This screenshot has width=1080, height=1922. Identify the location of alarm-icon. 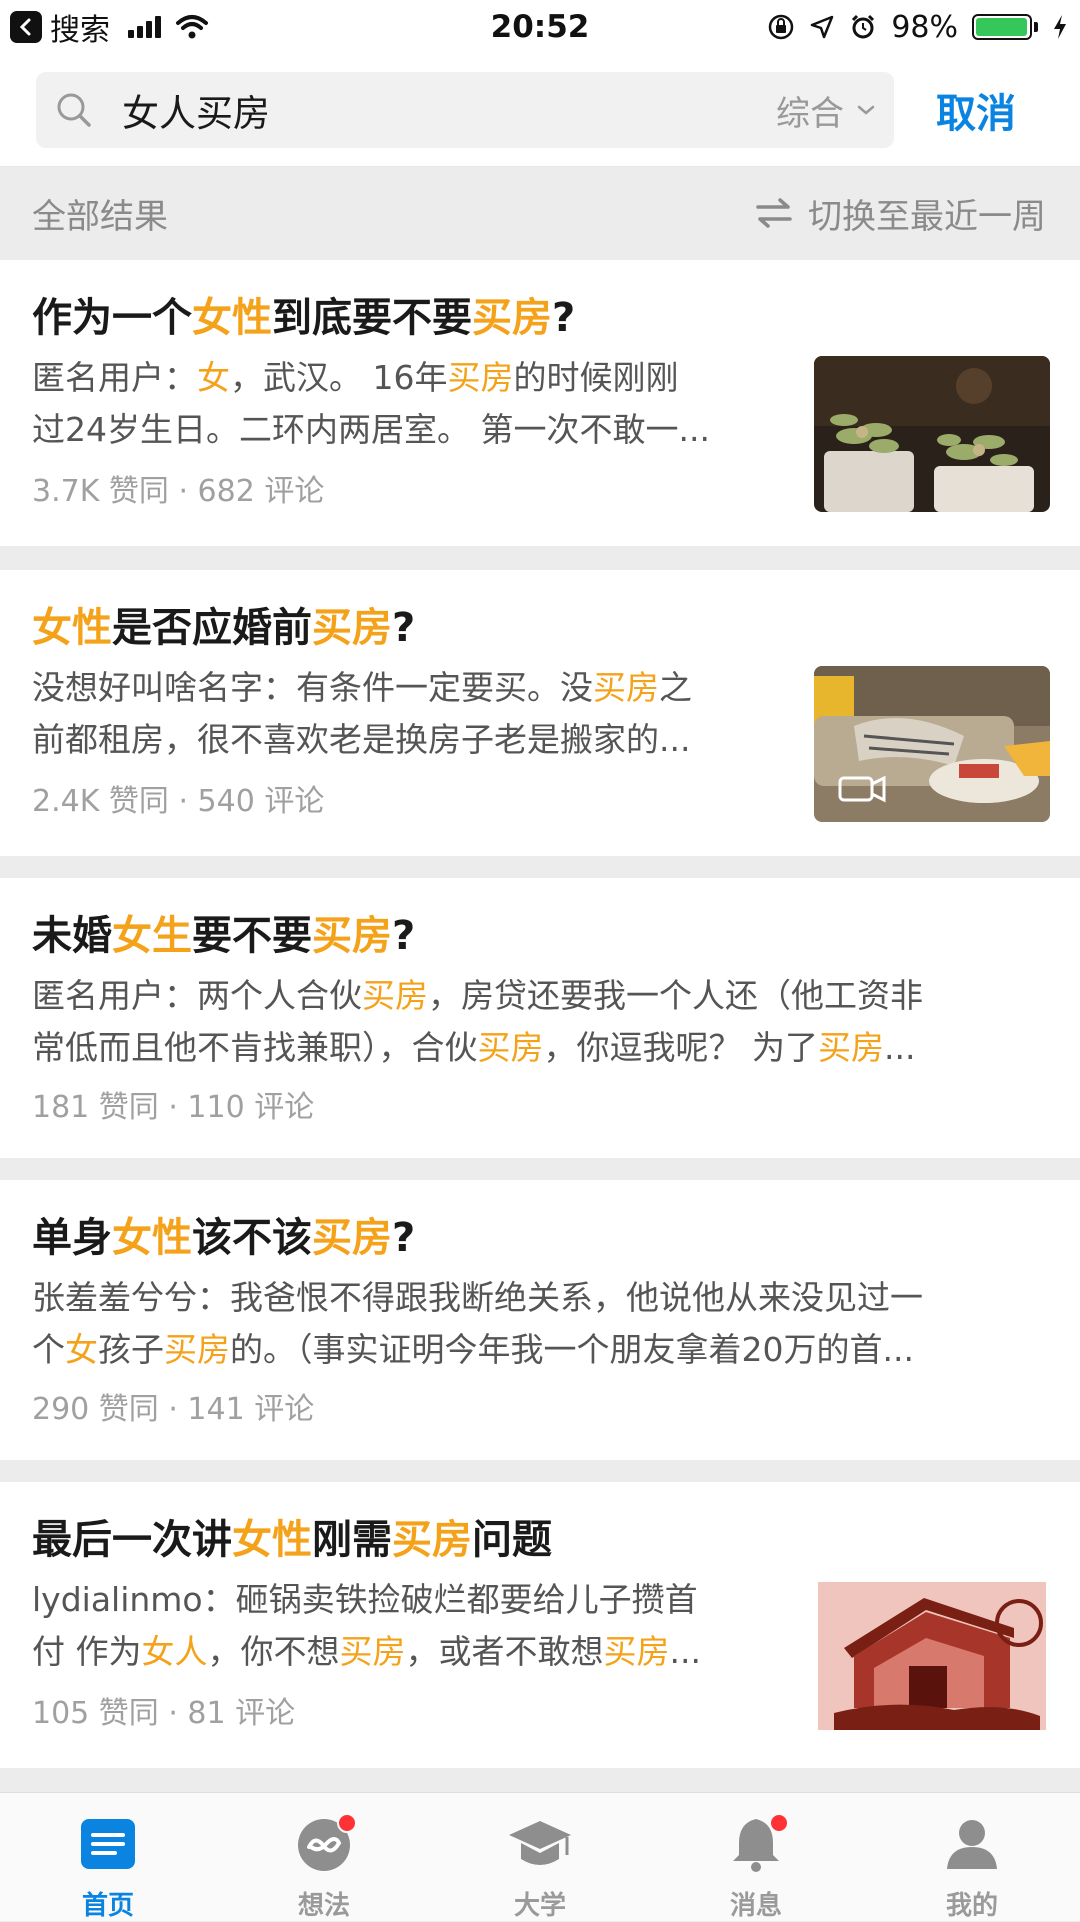
(863, 26).